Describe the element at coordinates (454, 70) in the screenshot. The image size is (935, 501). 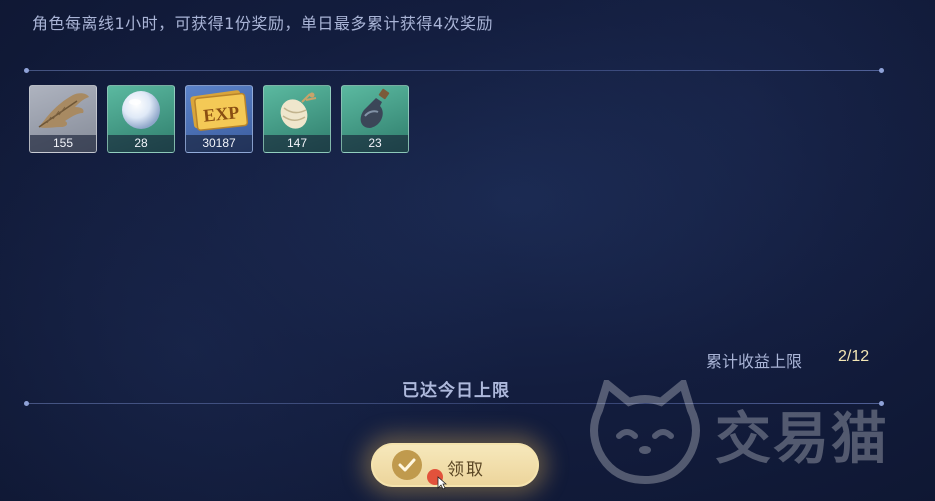
I see `top-divider` at that location.